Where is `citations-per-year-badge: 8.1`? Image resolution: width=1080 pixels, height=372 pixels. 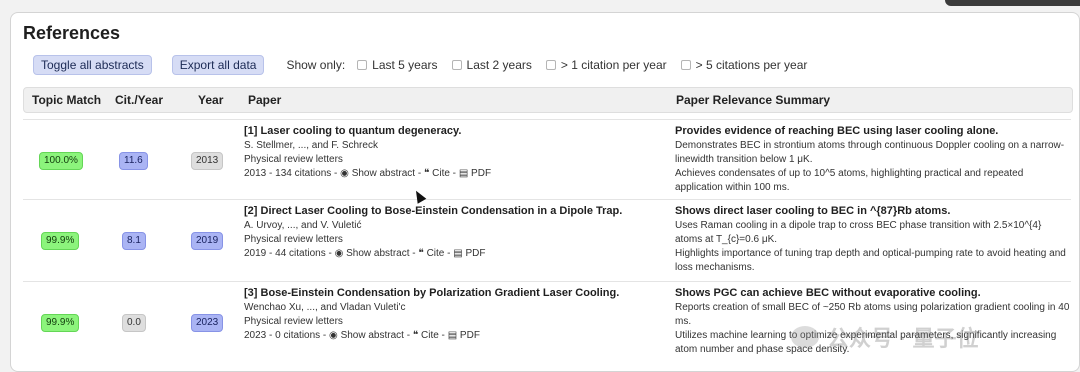
citations-per-year-badge: 8.1 is located at coordinates (134, 241).